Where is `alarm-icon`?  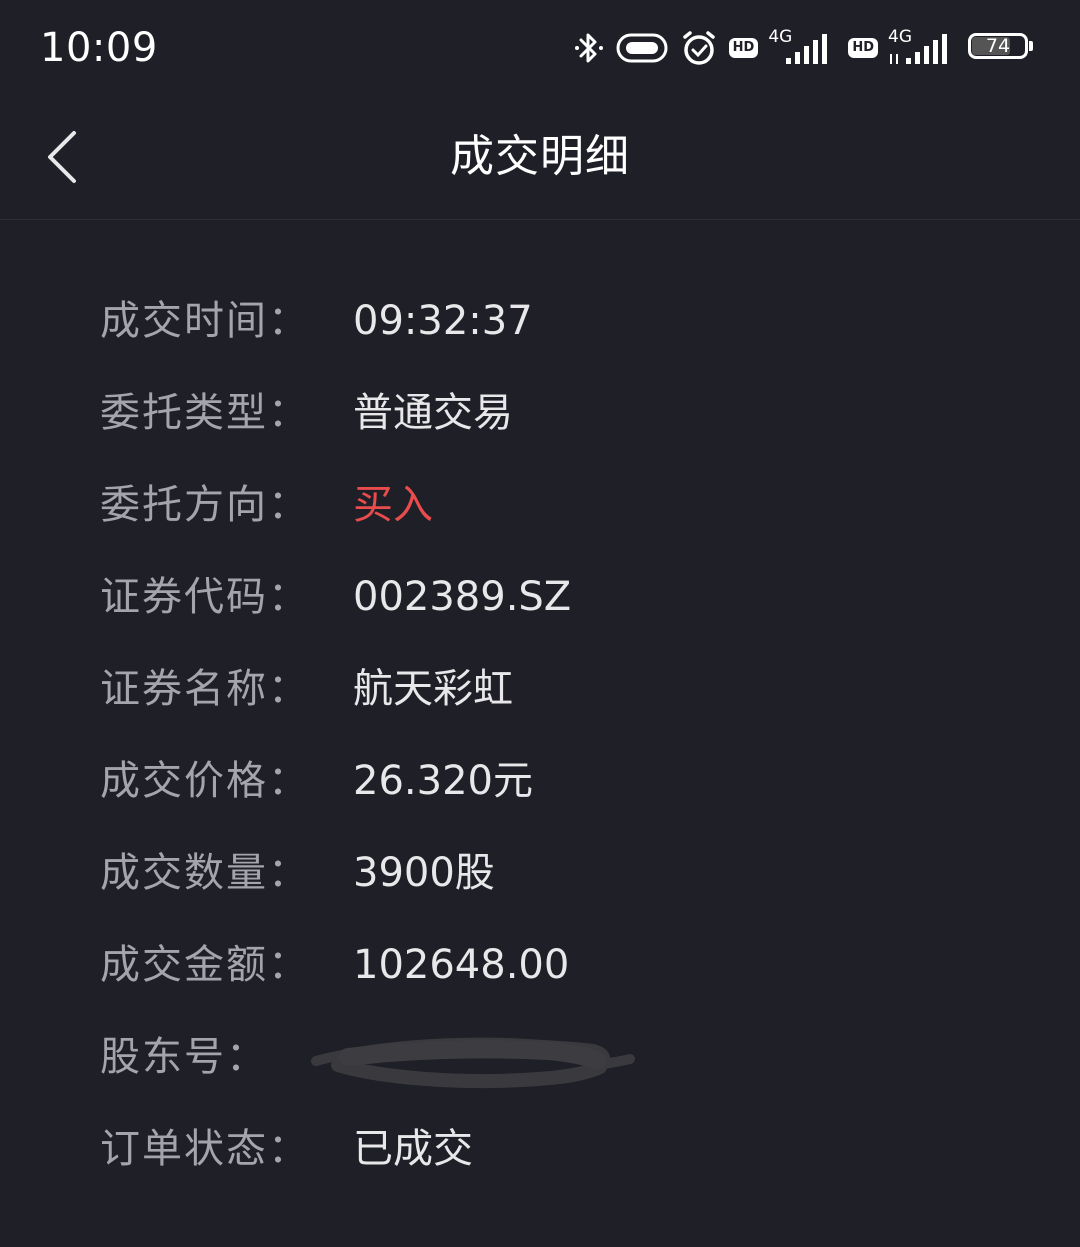 alarm-icon is located at coordinates (699, 48).